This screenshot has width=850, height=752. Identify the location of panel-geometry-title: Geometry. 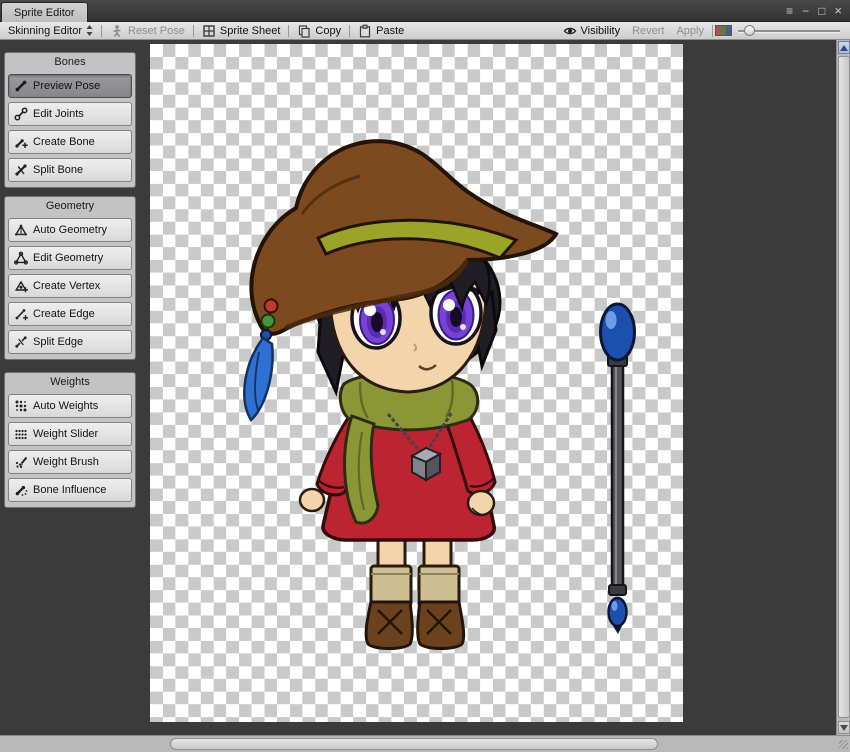
(70, 206).